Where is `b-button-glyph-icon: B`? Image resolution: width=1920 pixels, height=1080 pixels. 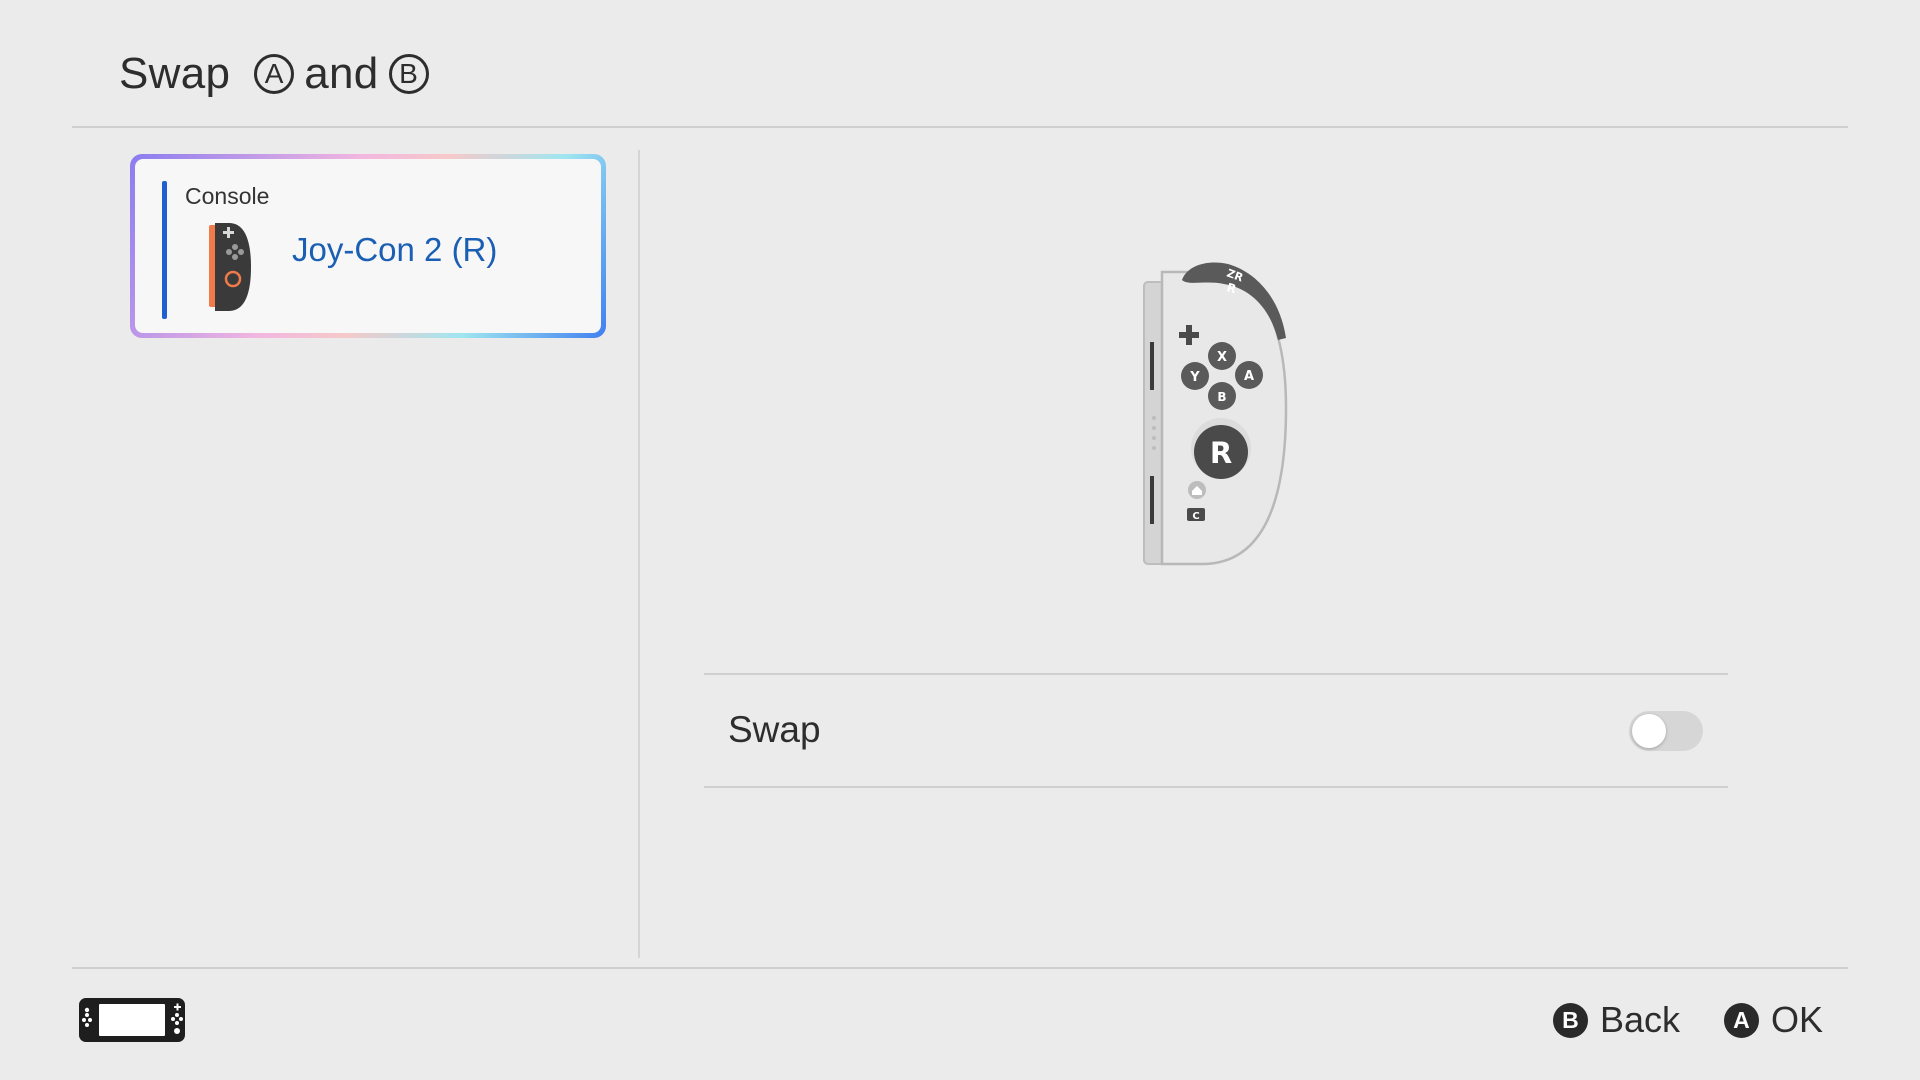
b-button-glyph-icon: B is located at coordinates (408, 74).